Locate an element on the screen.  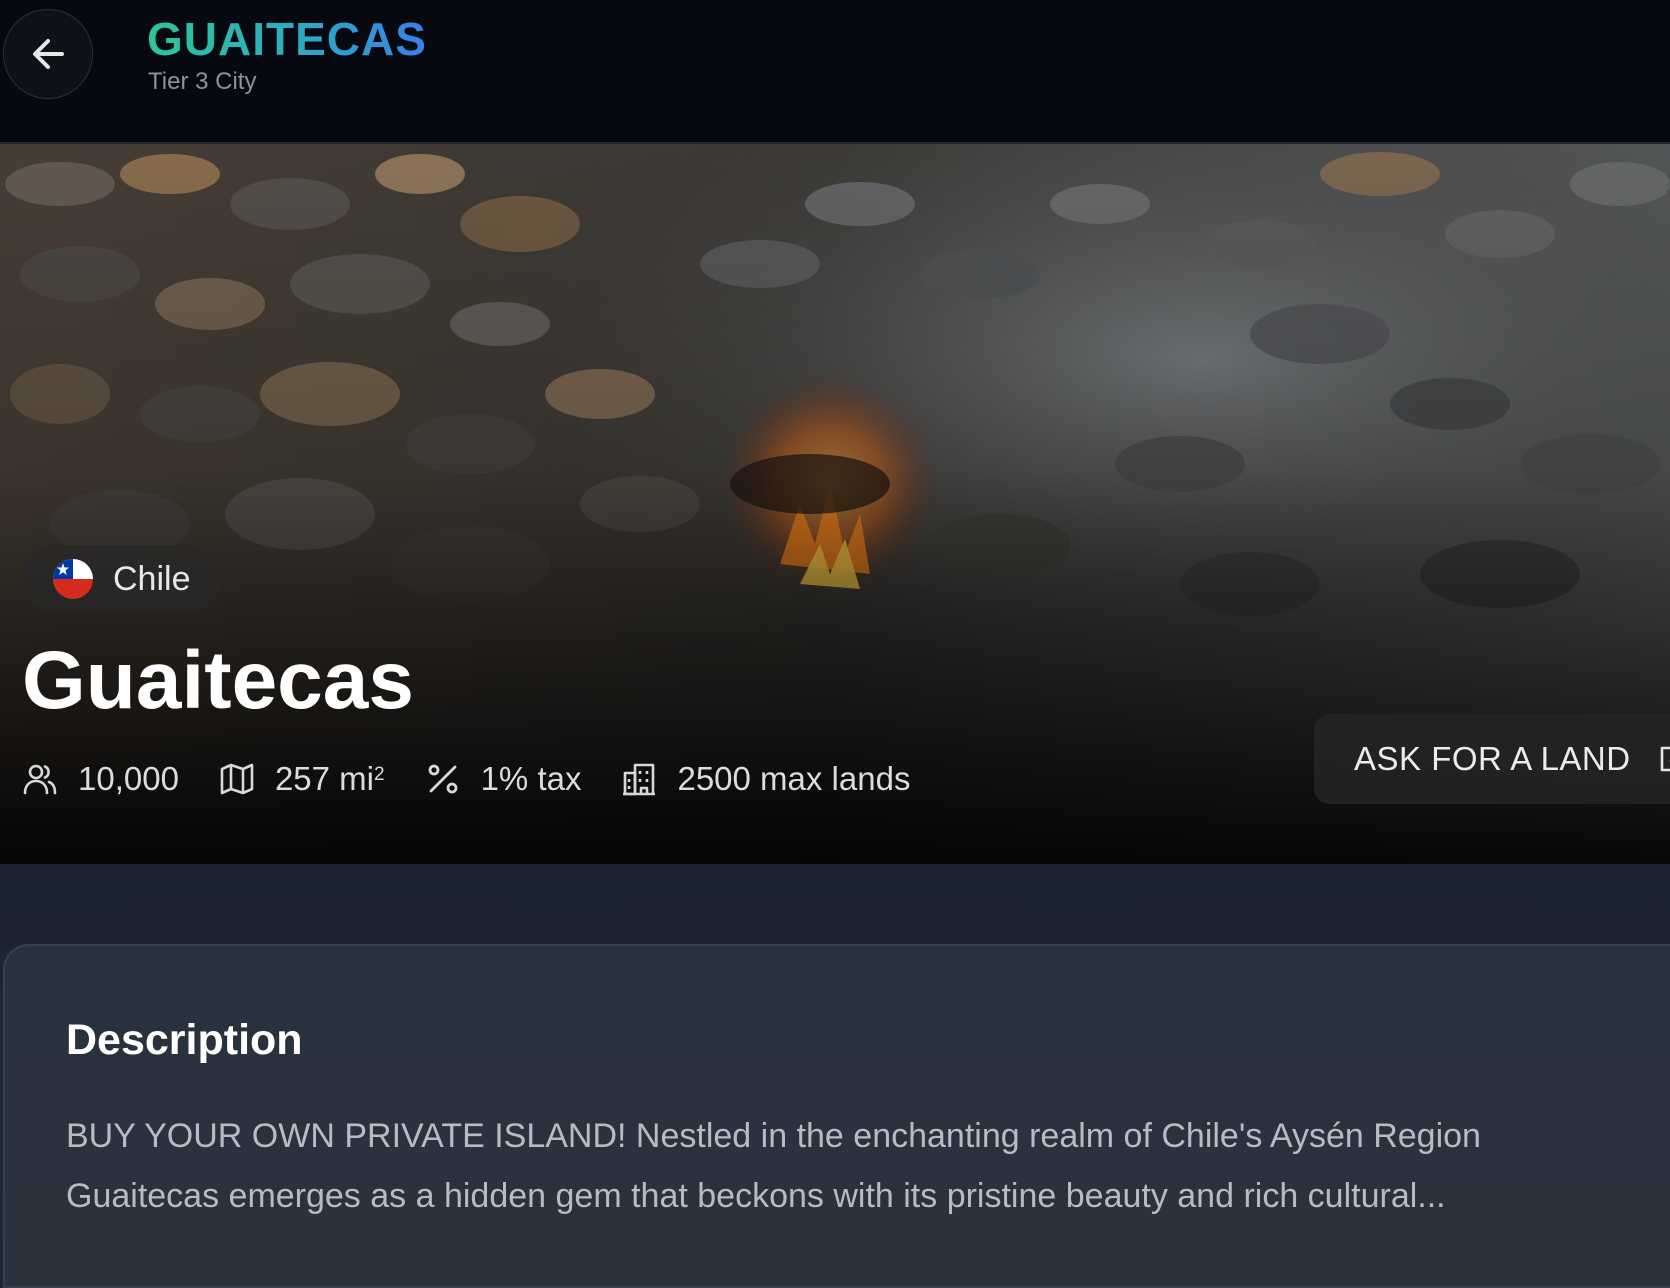
city-stats: 10,000 257 mi 2 1% tax 2500 max lands is located at coordinates (486, 779).